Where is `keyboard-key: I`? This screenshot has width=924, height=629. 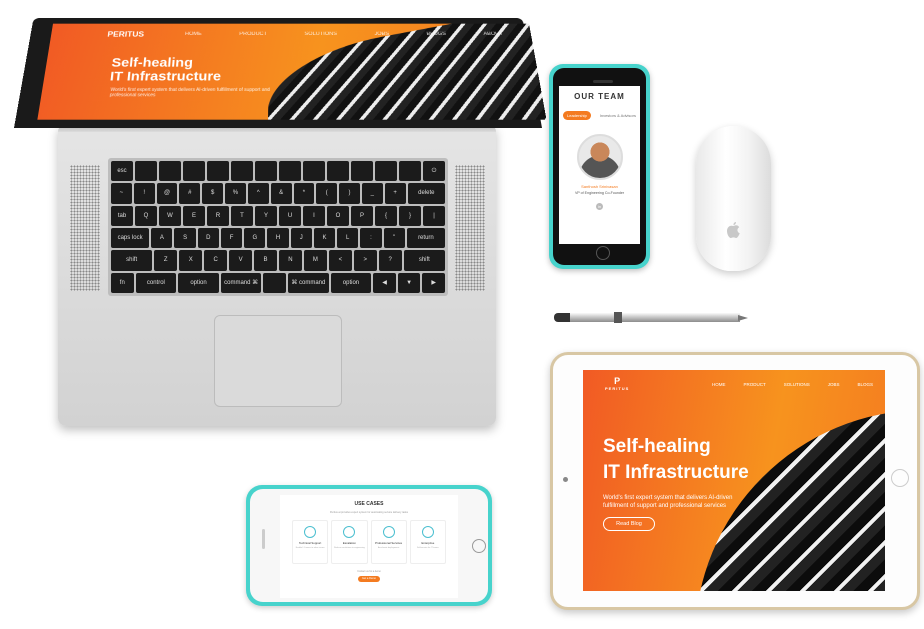
keyboard-key: I is located at coordinates (314, 216).